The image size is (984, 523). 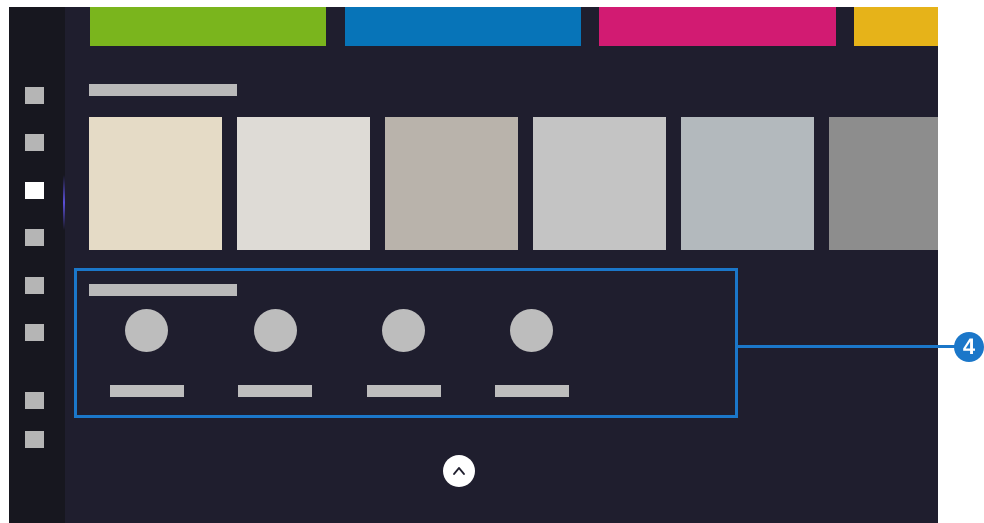 What do you see at coordinates (463, 26) in the screenshot?
I see `banner-blue` at bounding box center [463, 26].